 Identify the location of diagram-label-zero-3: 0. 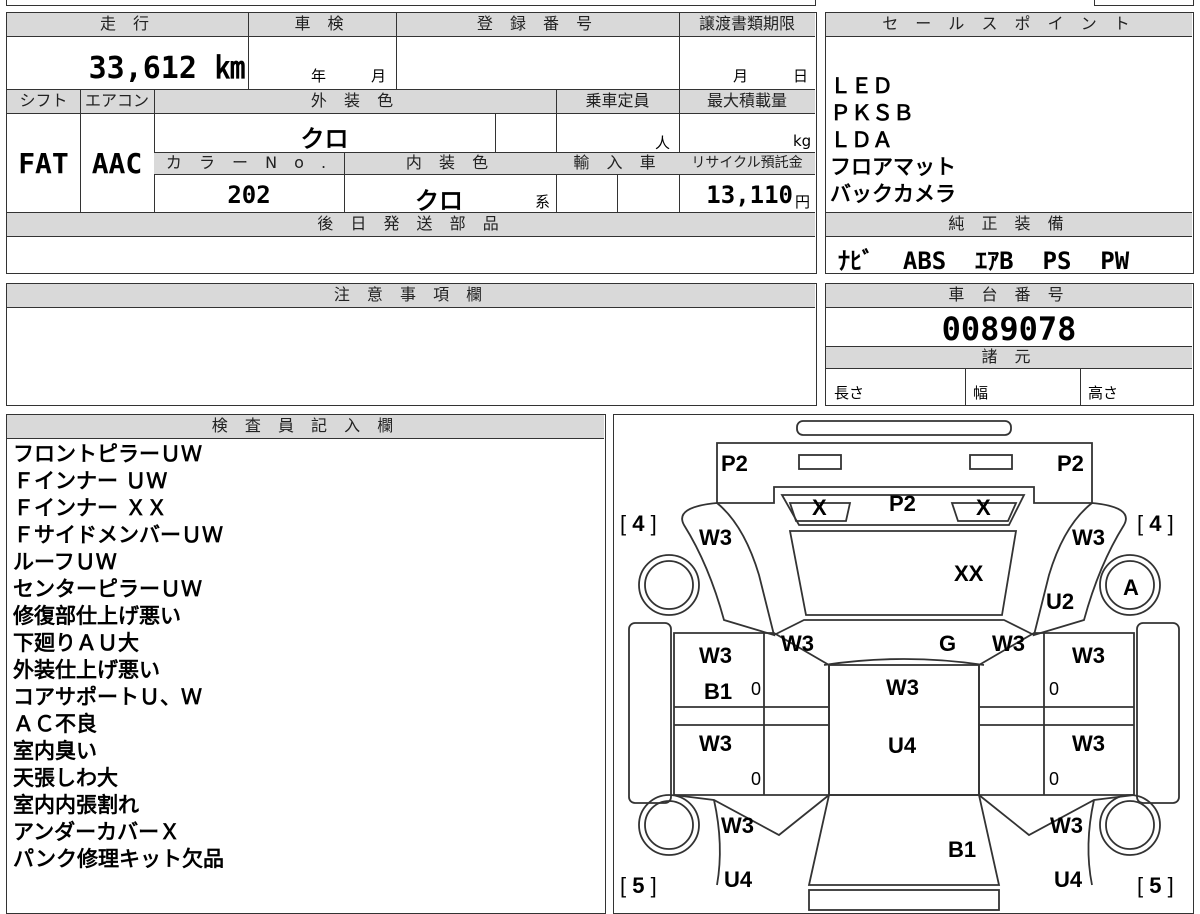
(1054, 689).